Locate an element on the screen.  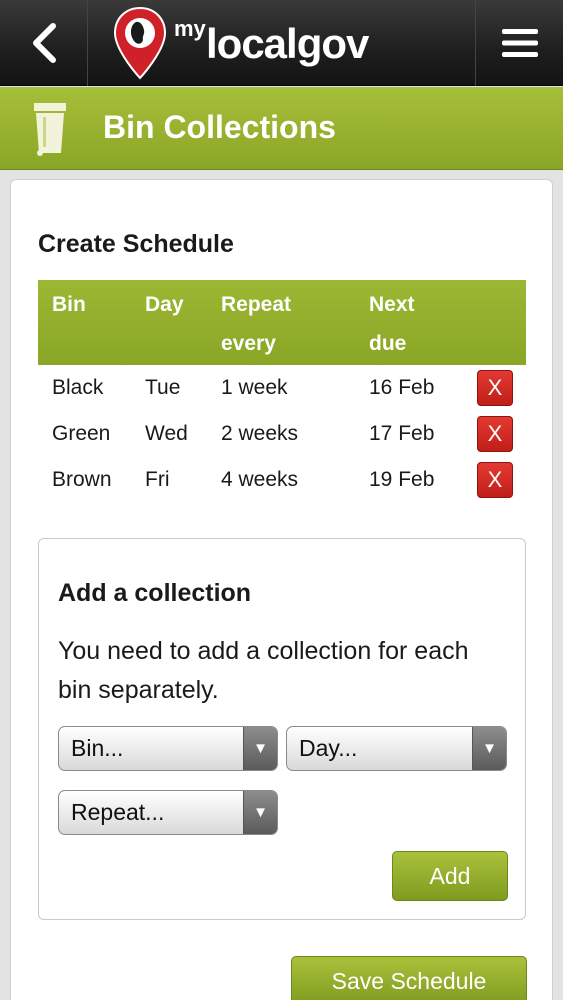
save-schedule-button: Save Schedule is located at coordinates (409, 978).